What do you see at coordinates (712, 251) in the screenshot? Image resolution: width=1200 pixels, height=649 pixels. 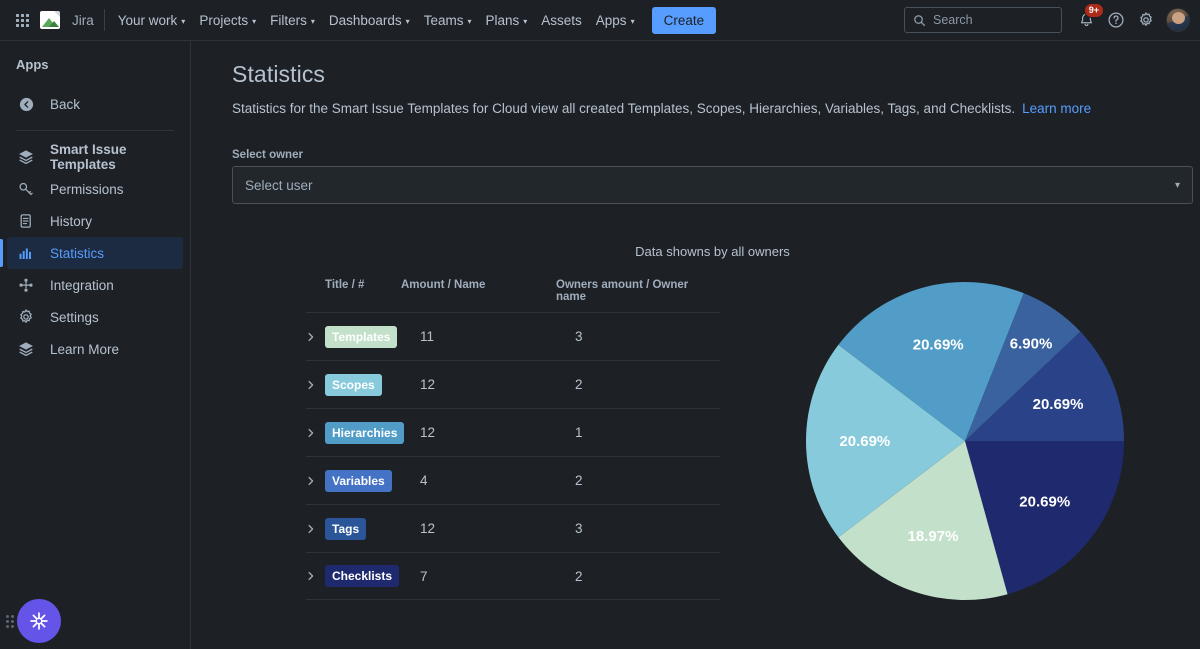 I see `data-owners-note: Data showns by all owners` at bounding box center [712, 251].